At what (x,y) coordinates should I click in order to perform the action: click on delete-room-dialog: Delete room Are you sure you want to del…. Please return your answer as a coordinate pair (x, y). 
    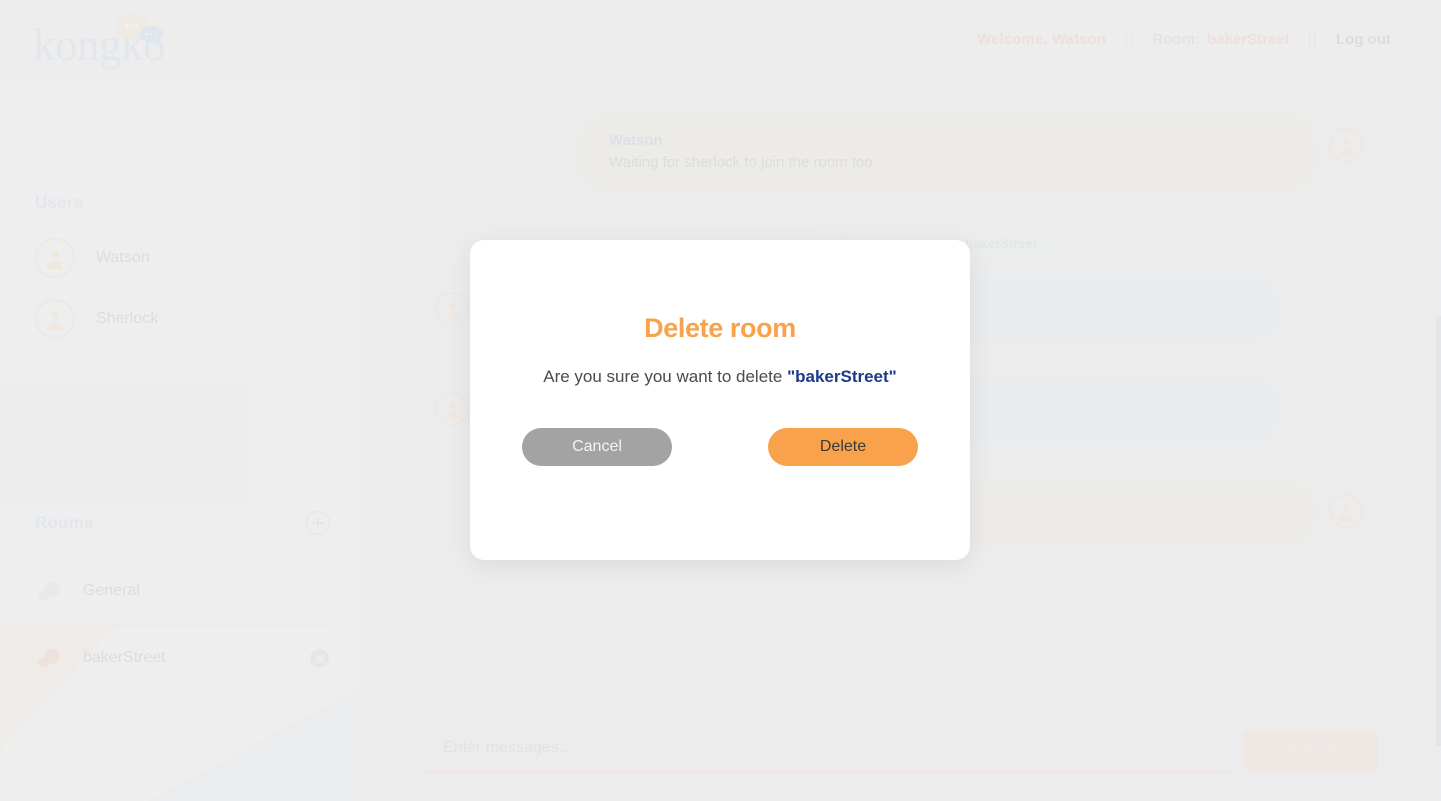
    Looking at the image, I should click on (720, 400).